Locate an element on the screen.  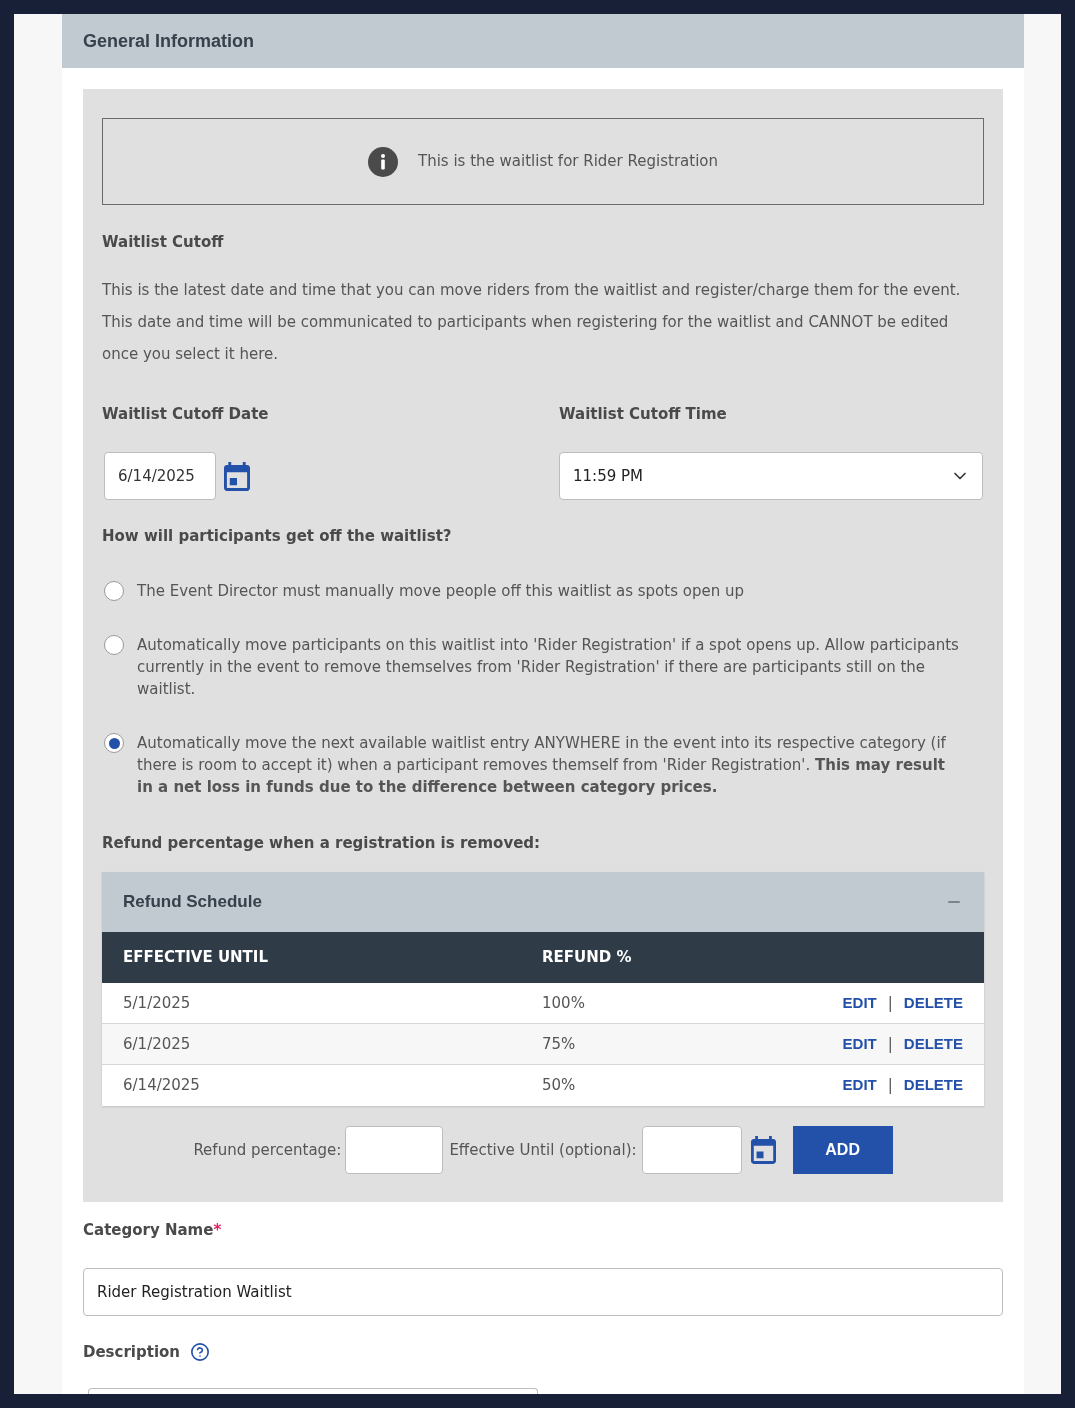
table-cell-text: 100% is located at coordinates (563, 1003).